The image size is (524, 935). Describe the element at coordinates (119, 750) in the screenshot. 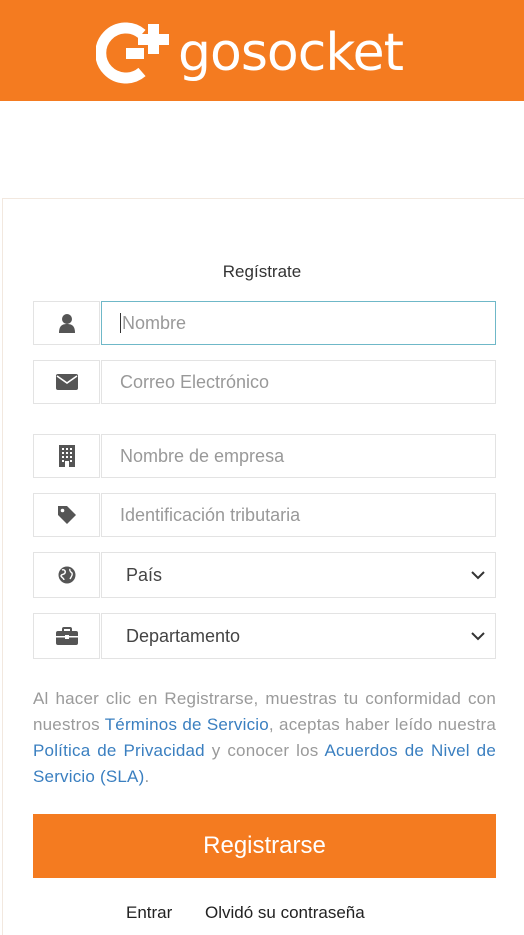

I see `privacy-policy-link: Política de Privacidad` at that location.